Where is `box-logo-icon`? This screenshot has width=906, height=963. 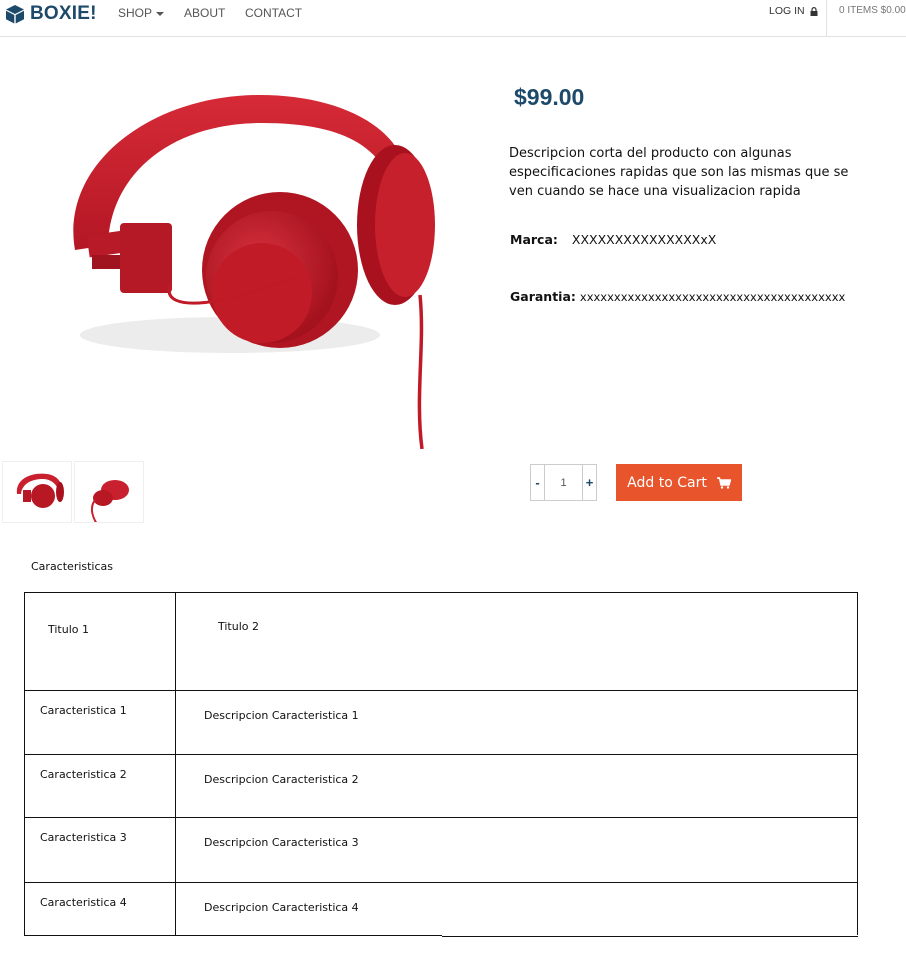
box-logo-icon is located at coordinates (15, 14).